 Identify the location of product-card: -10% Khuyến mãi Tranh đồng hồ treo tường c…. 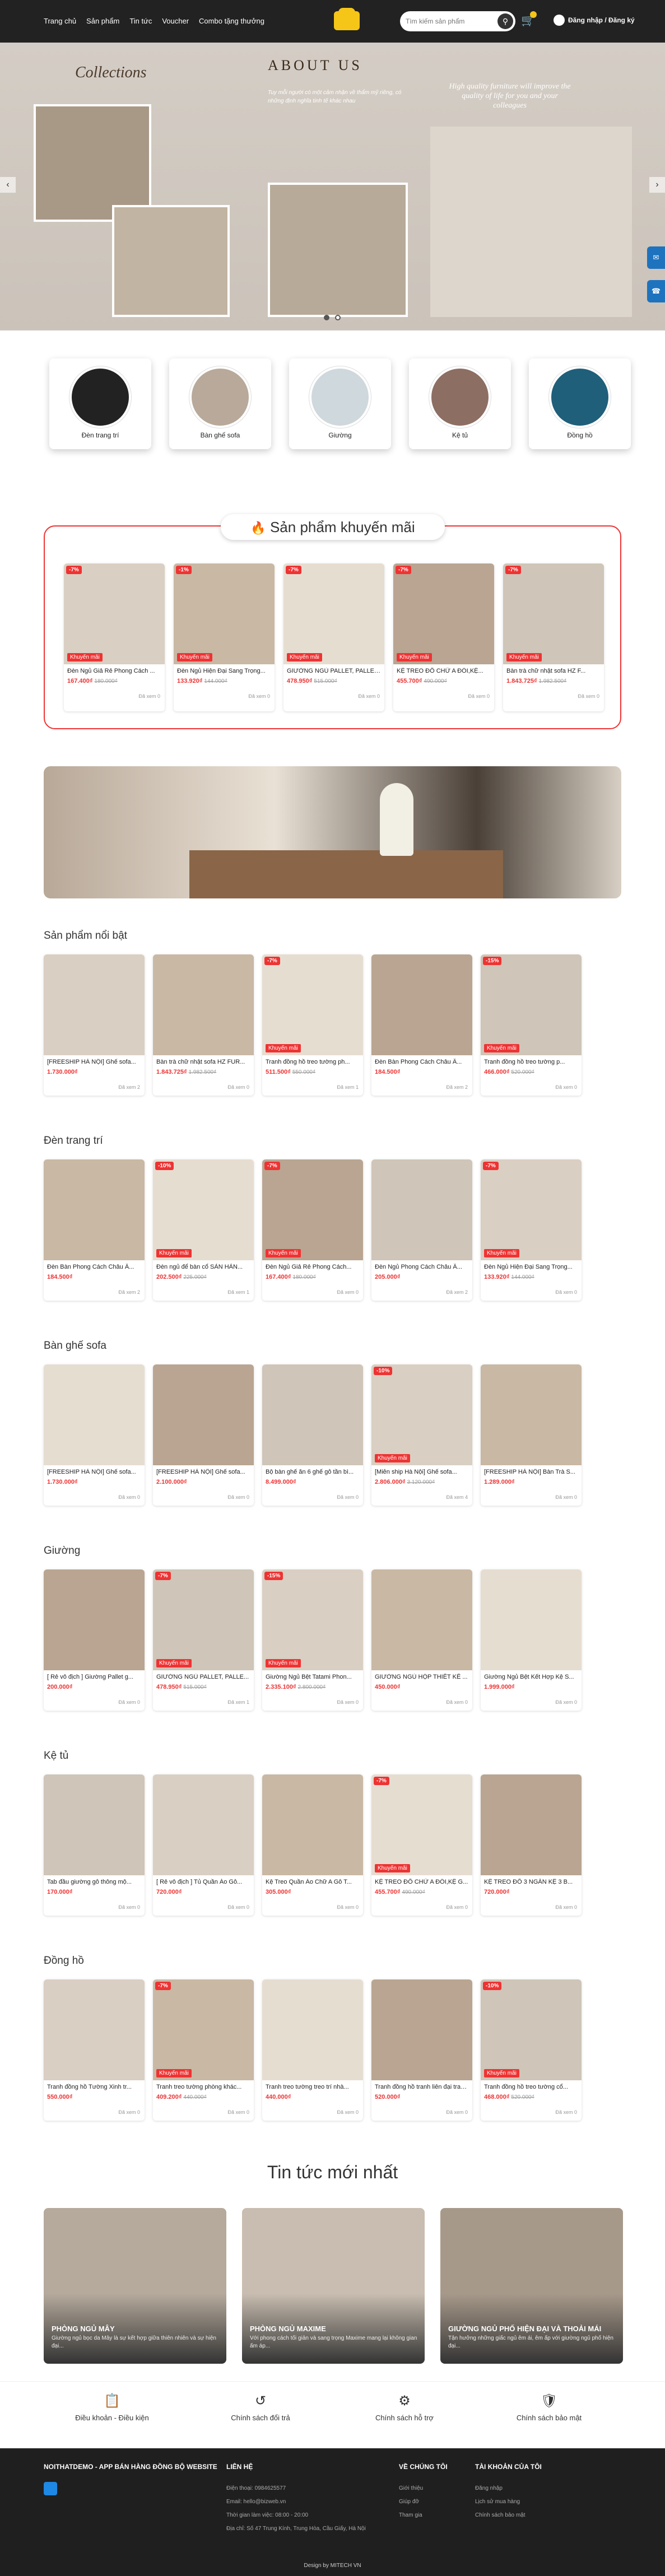
(531, 2050).